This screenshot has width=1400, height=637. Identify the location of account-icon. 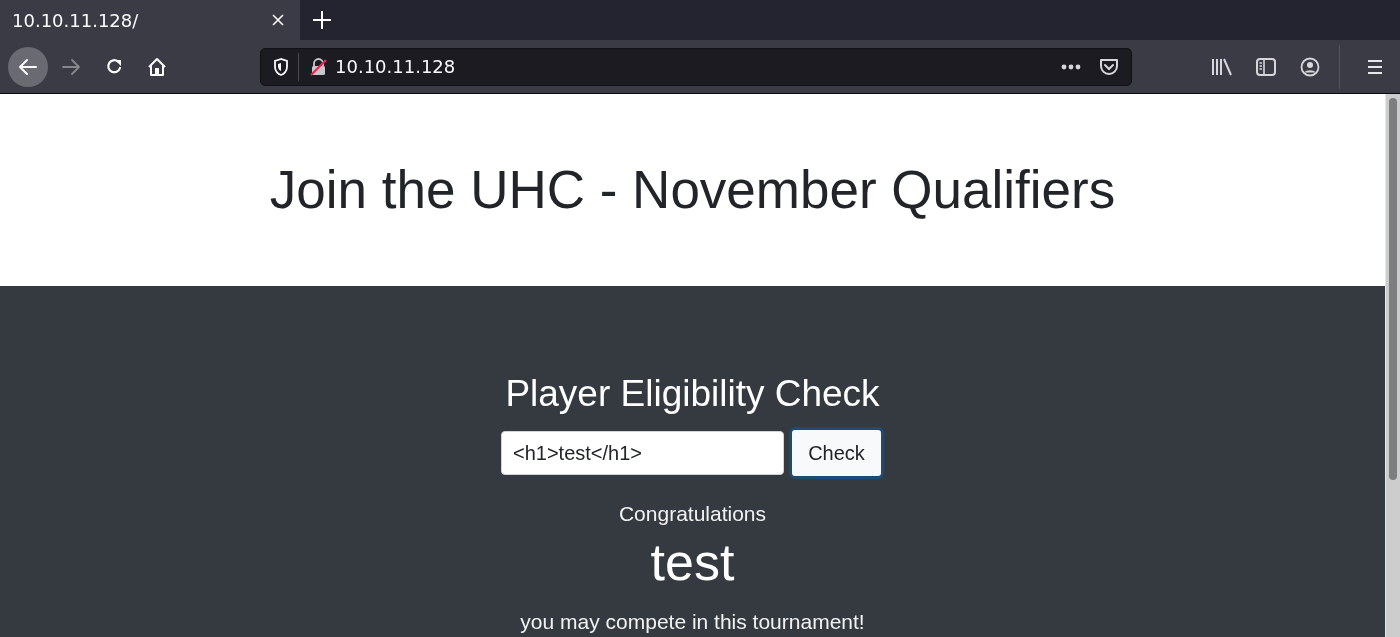
(1310, 66).